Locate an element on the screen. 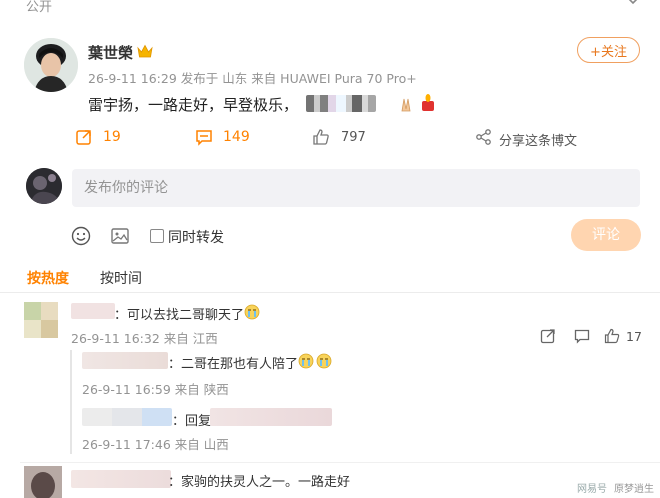 This screenshot has width=660, height=498. tab-sort-time: 按时间 is located at coordinates (121, 278).